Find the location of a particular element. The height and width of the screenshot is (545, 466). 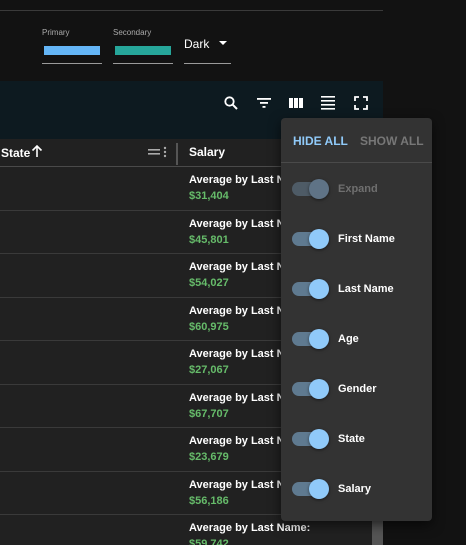

search-icon is located at coordinates (231, 103).